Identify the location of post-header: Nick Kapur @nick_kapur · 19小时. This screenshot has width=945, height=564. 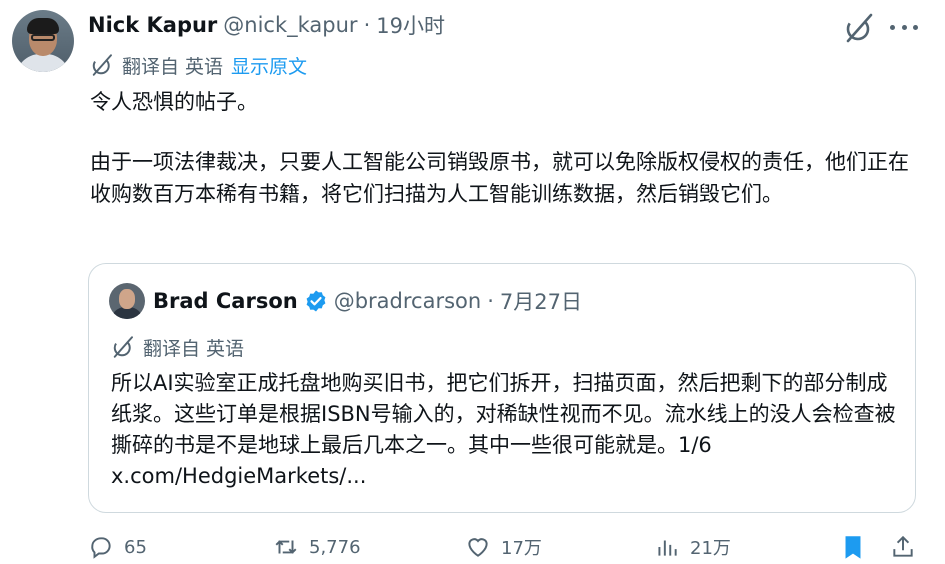
(266, 25).